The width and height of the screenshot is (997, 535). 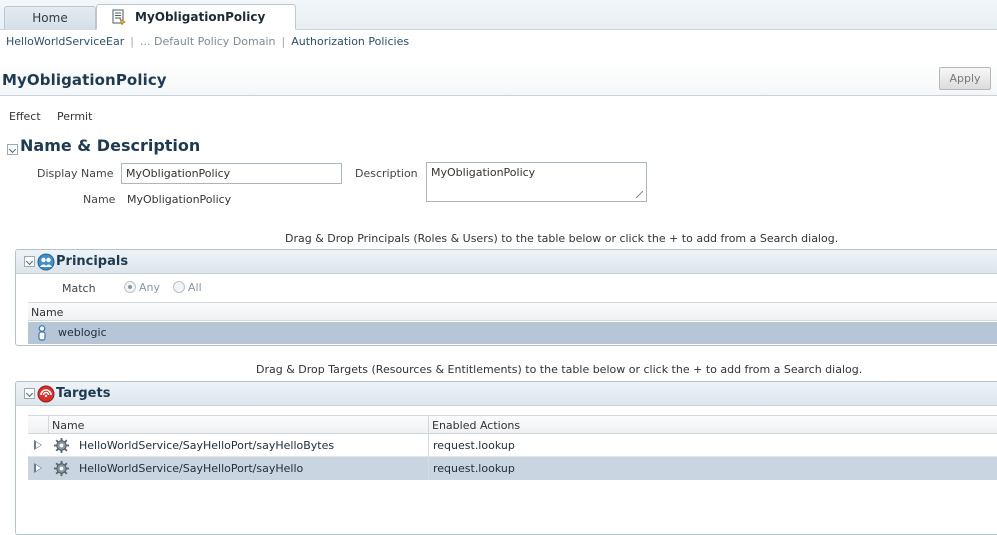 I want to click on targets-collapse-icon, so click(x=29, y=393).